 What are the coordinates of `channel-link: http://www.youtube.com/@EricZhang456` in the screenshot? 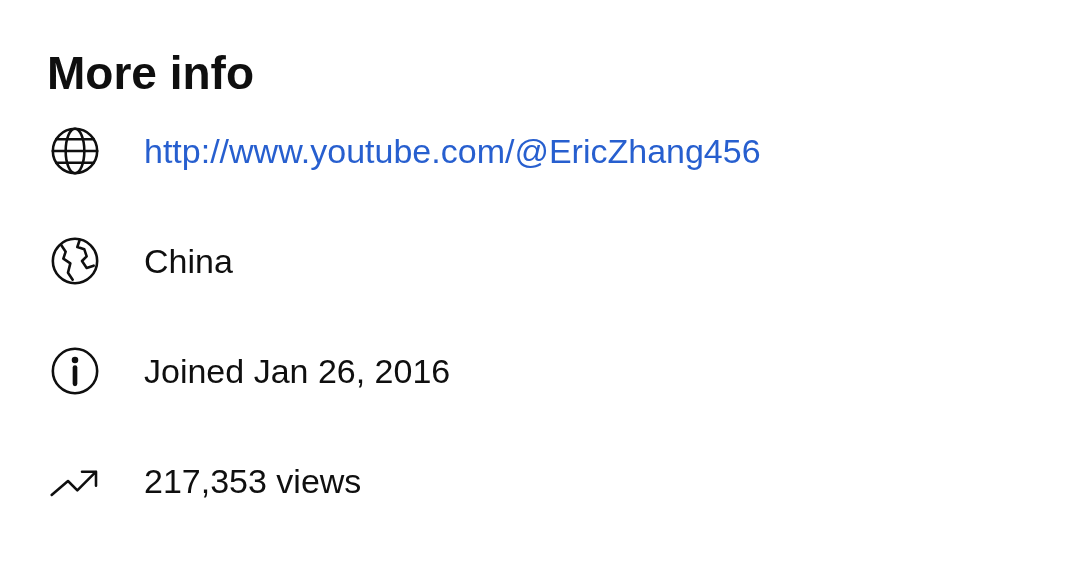 It's located at (452, 151).